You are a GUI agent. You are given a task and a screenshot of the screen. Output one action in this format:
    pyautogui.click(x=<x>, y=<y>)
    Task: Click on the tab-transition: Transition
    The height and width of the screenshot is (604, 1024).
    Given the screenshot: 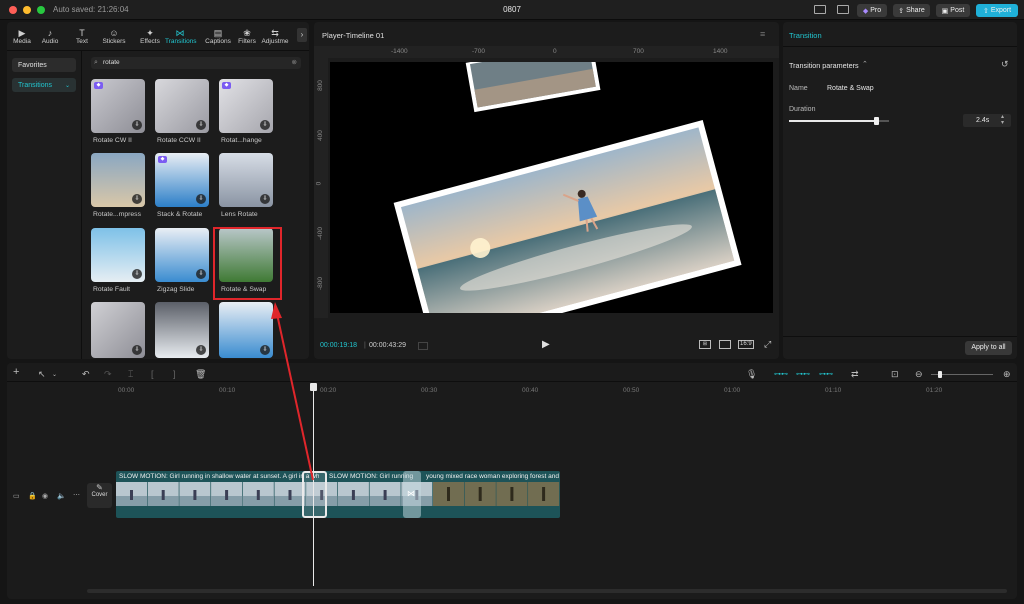 What is the action you would take?
    pyautogui.click(x=805, y=35)
    